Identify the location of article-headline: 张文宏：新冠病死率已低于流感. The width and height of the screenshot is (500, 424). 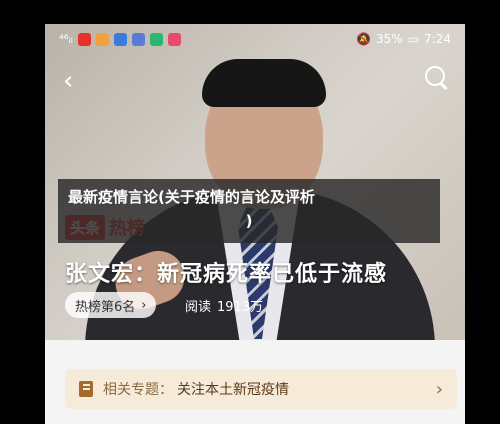
(226, 272).